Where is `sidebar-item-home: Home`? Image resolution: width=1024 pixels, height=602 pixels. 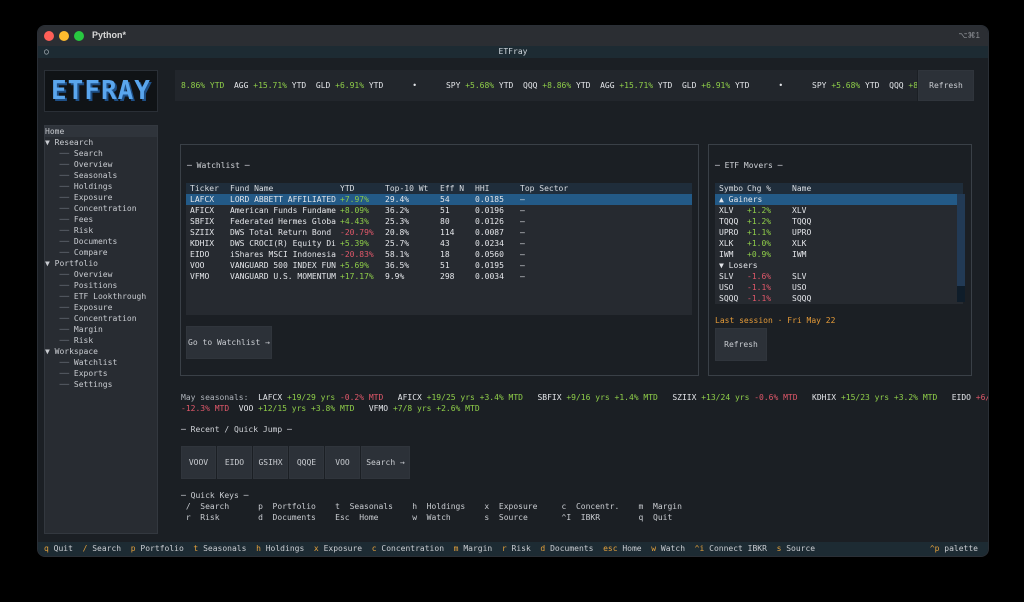 sidebar-item-home: Home is located at coordinates (101, 131).